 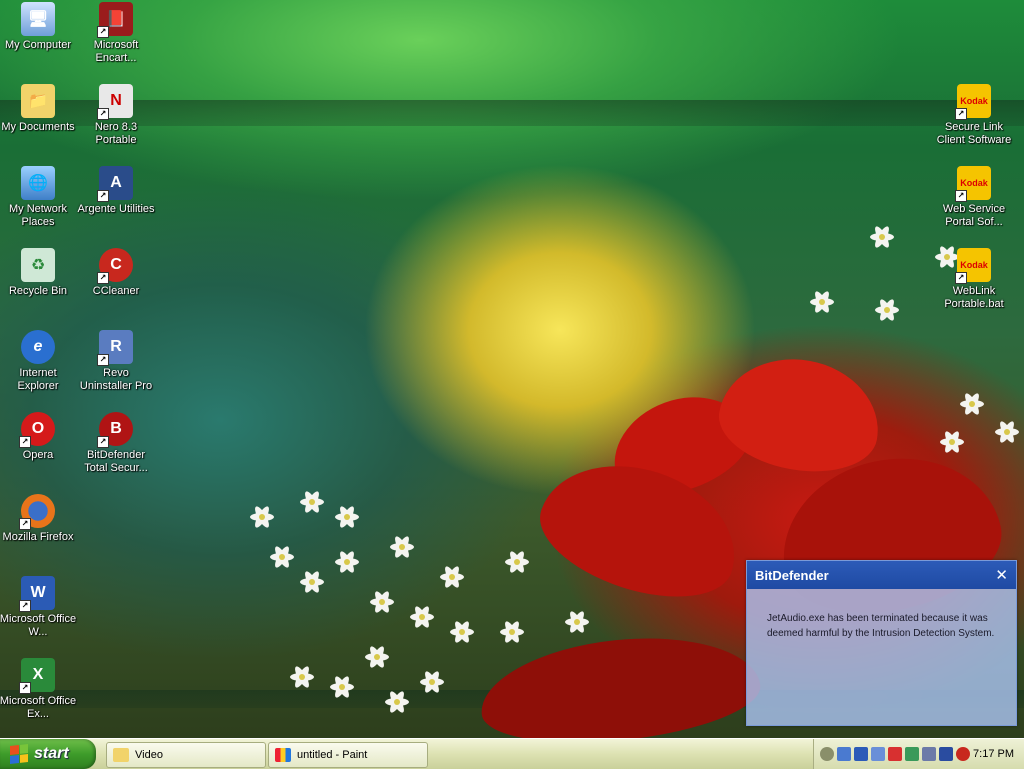 What do you see at coordinates (800, 415) in the screenshot?
I see `lily-petal` at bounding box center [800, 415].